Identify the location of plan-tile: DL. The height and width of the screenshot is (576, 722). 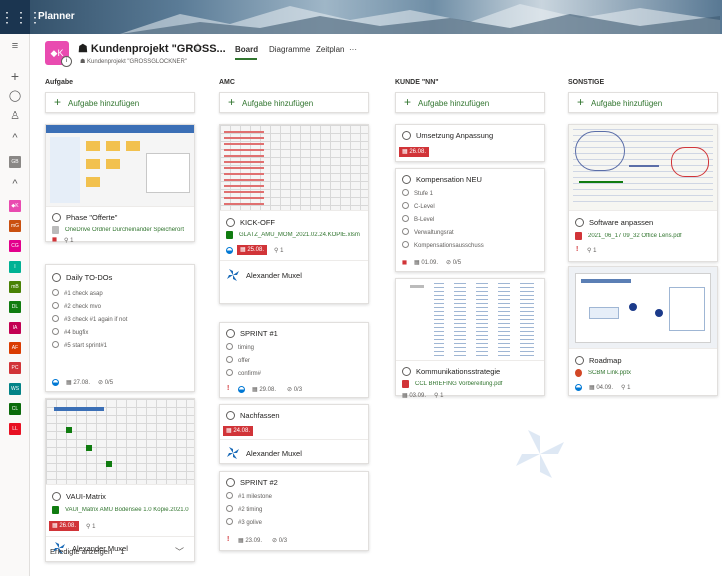
(15, 307).